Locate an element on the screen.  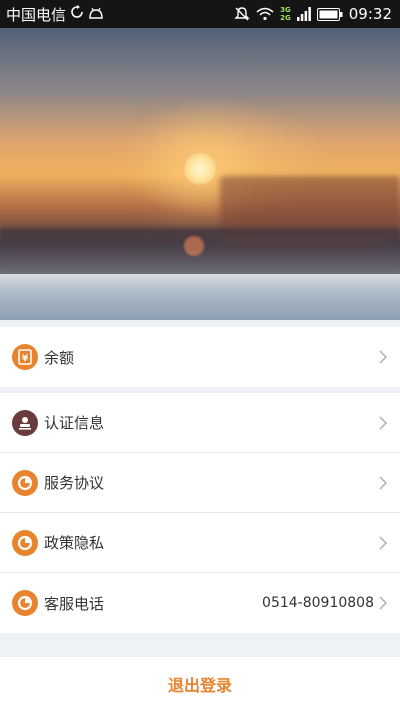
wallet-icon: ¥ is located at coordinates (25, 357).